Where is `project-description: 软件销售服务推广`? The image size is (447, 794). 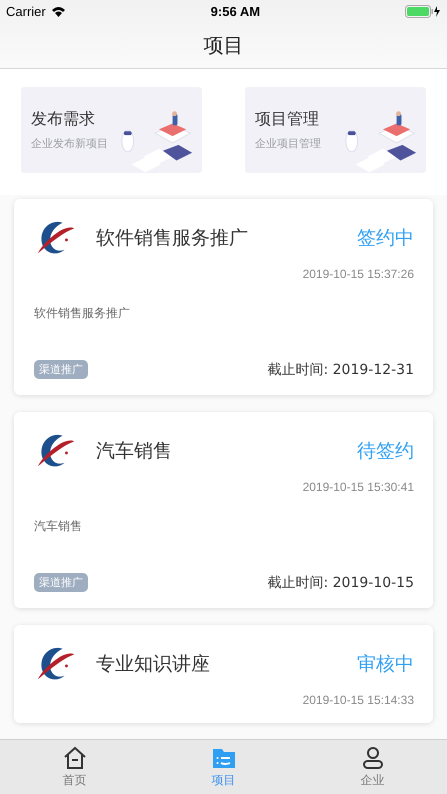 project-description: 软件销售服务推广 is located at coordinates (82, 313).